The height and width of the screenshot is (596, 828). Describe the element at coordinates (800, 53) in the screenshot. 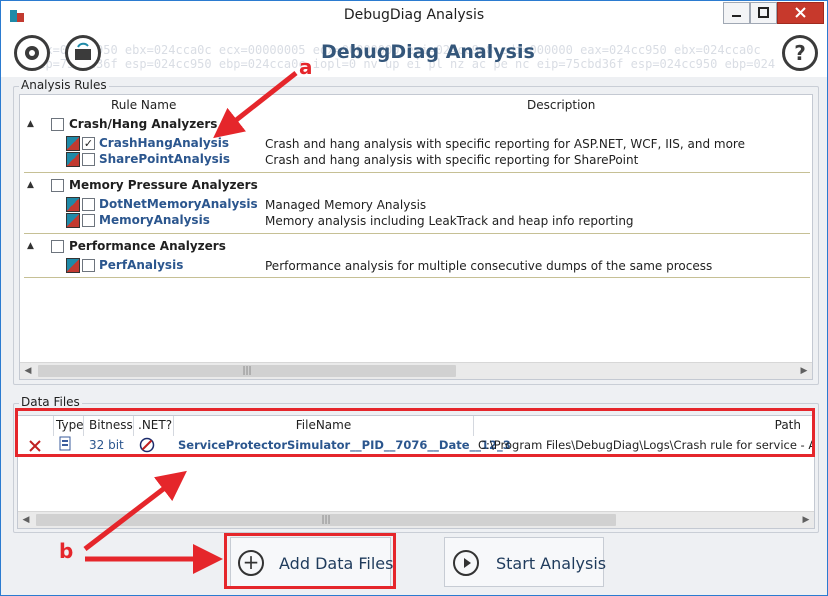

I see `help-icon: ?` at that location.